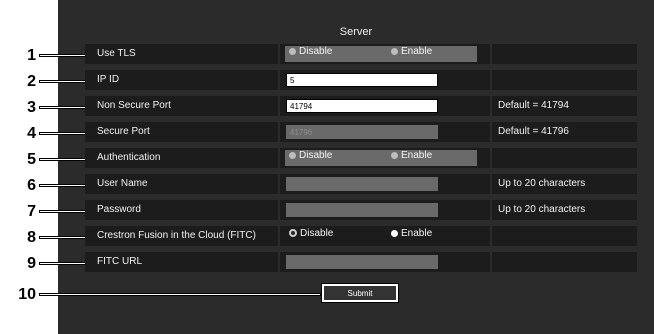 The height and width of the screenshot is (334, 654). I want to click on password-input, so click(362, 210).